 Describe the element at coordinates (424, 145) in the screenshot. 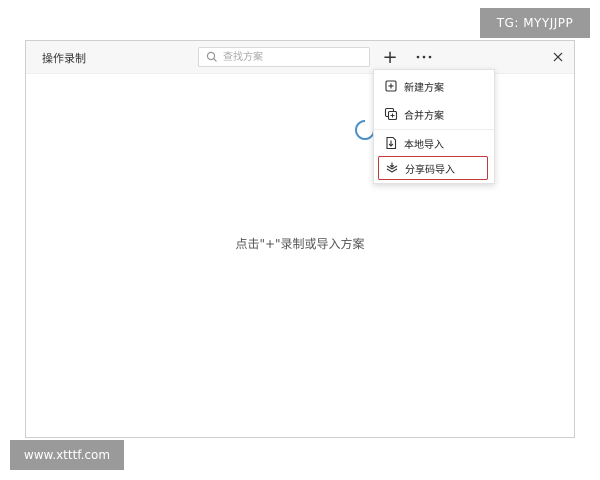

I see `menu-item-label: 本地导入` at that location.